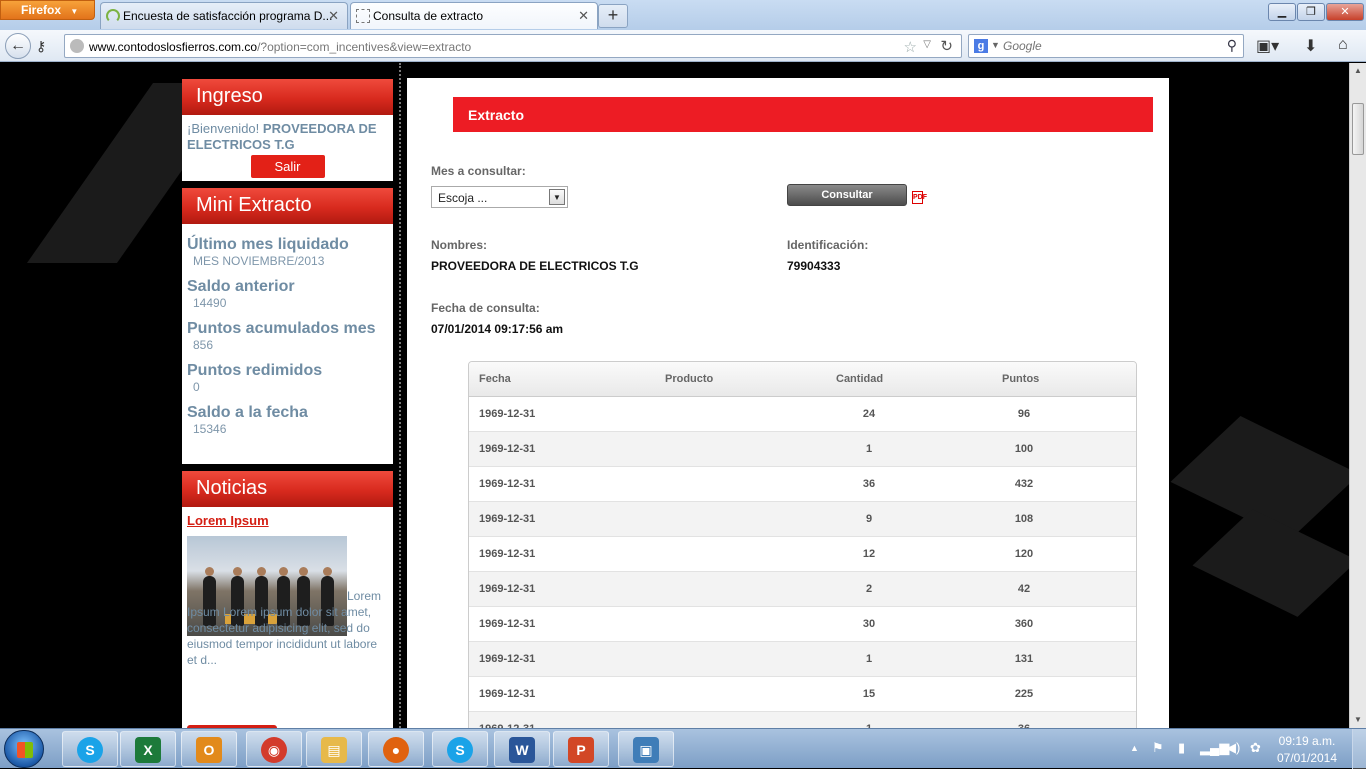  What do you see at coordinates (287, 252) in the screenshot?
I see `mini-statement-item: Último mes liquidado MES NOVIEMBRE/2013` at bounding box center [287, 252].